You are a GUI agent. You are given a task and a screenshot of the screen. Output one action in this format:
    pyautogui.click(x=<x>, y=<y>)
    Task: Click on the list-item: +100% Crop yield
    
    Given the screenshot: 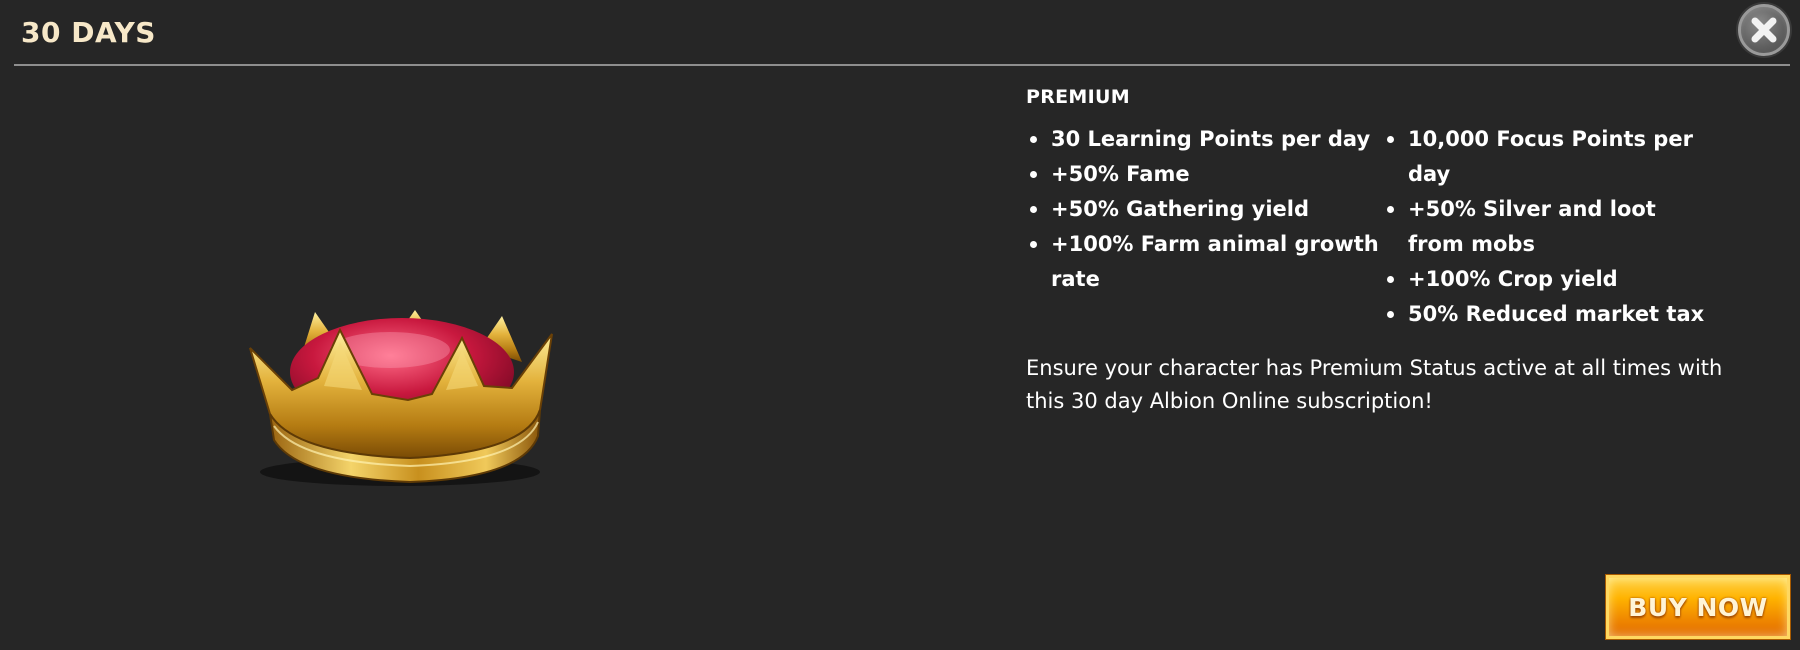 What is the action you would take?
    pyautogui.click(x=1548, y=279)
    